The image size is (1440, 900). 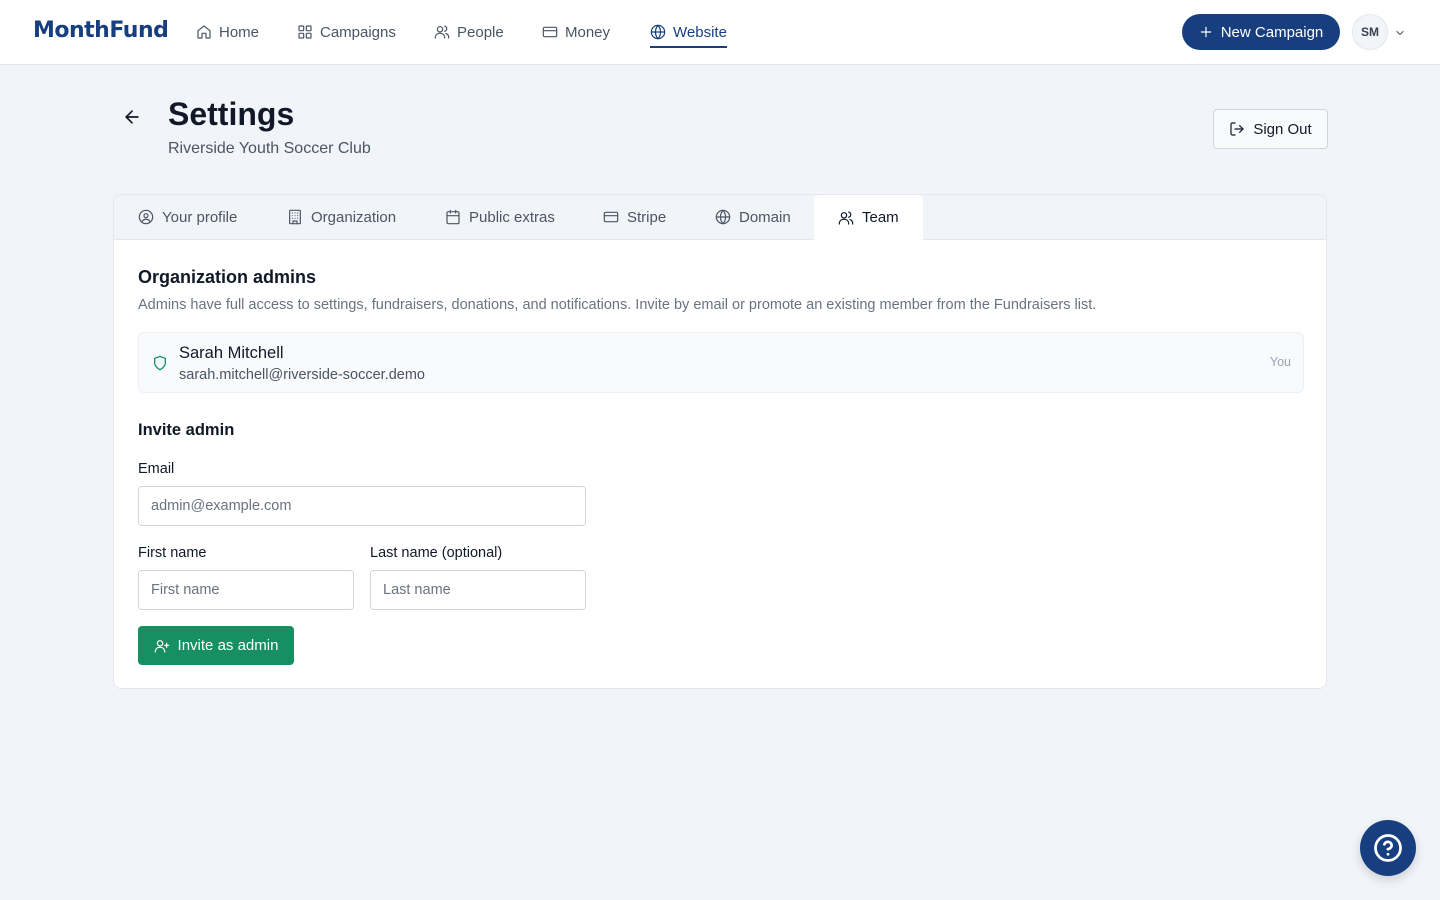 I want to click on user-plus-icon, so click(x=161, y=646).